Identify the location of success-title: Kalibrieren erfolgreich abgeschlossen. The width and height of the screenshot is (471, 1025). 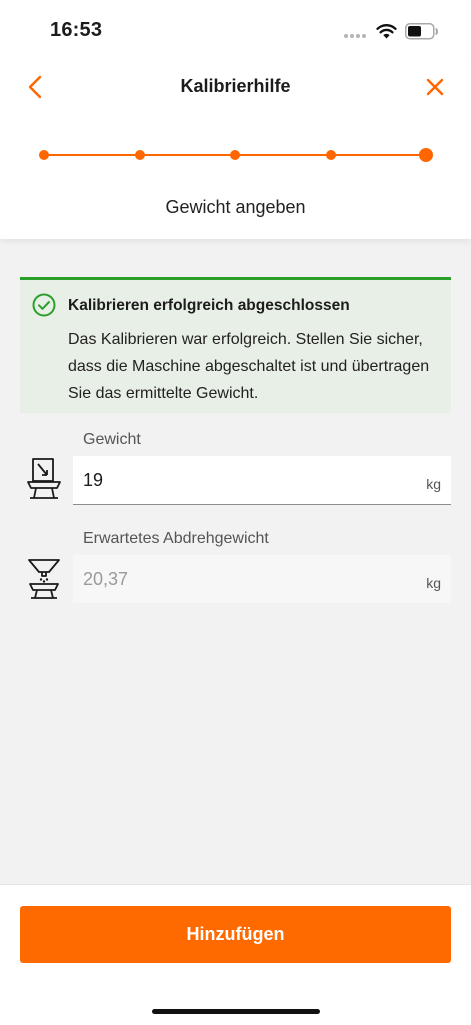
(209, 305).